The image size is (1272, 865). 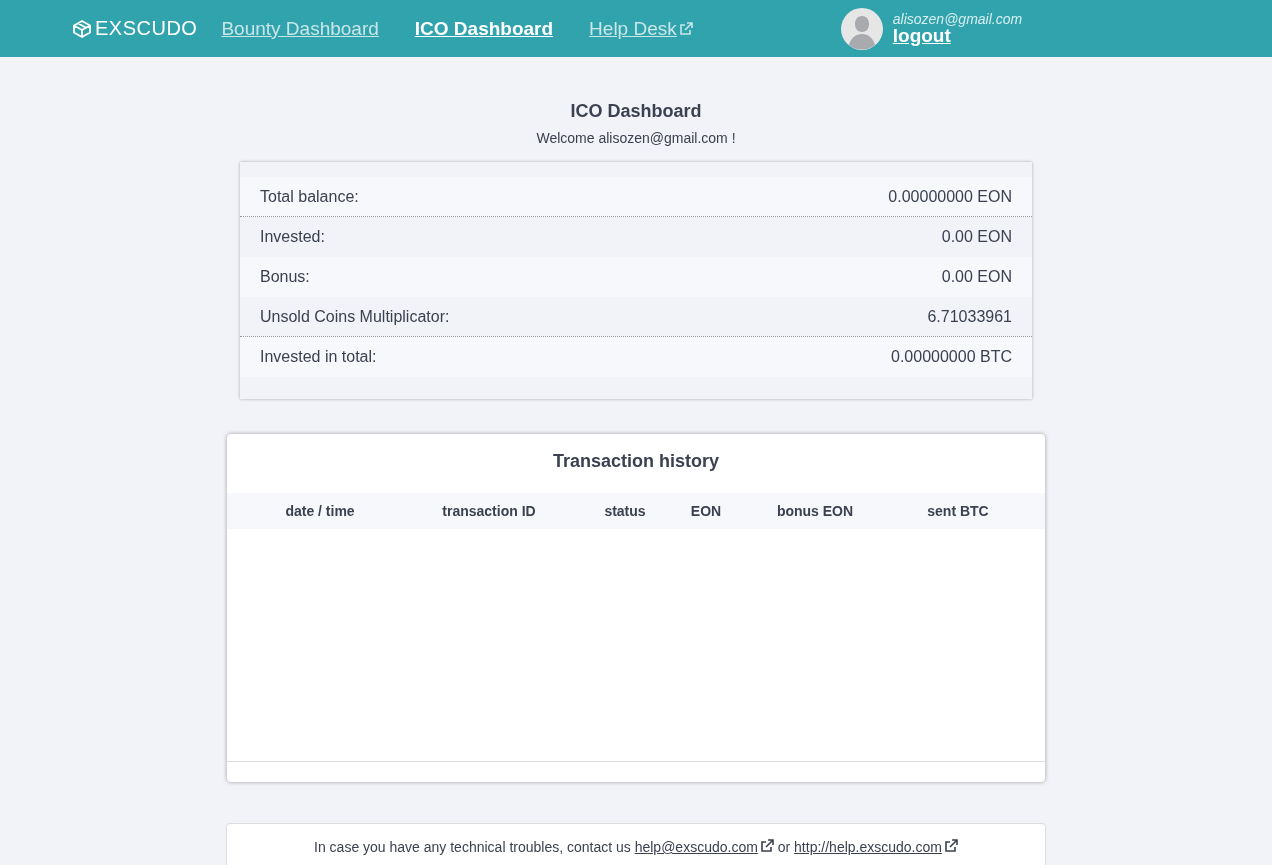 What do you see at coordinates (484, 28) in the screenshot?
I see `nav-link: ICO Dashboard` at bounding box center [484, 28].